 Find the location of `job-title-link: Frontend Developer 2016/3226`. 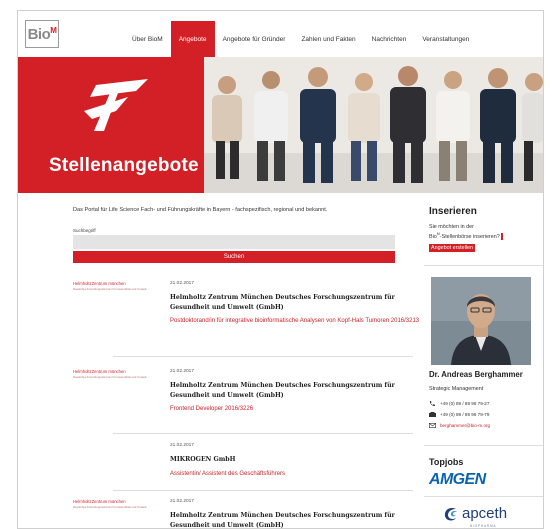

job-title-link: Frontend Developer 2016/3226 is located at coordinates (300, 409).